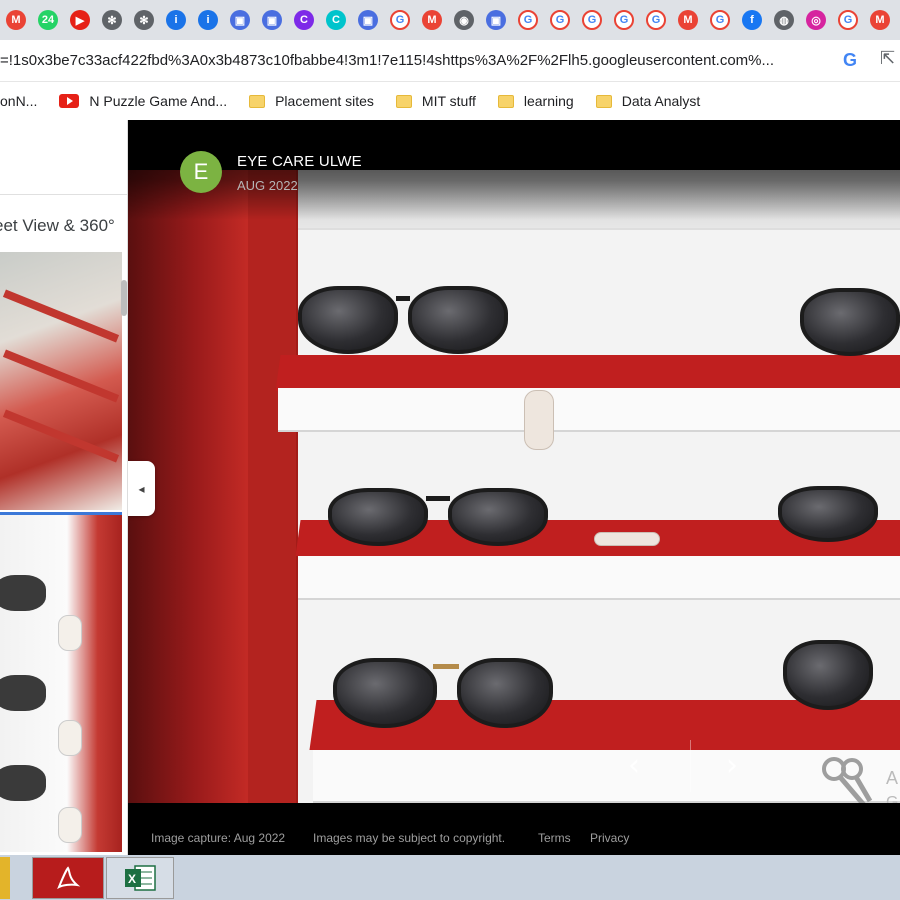 The height and width of the screenshot is (900, 900). I want to click on bookmark-folder: Placement sites, so click(311, 101).